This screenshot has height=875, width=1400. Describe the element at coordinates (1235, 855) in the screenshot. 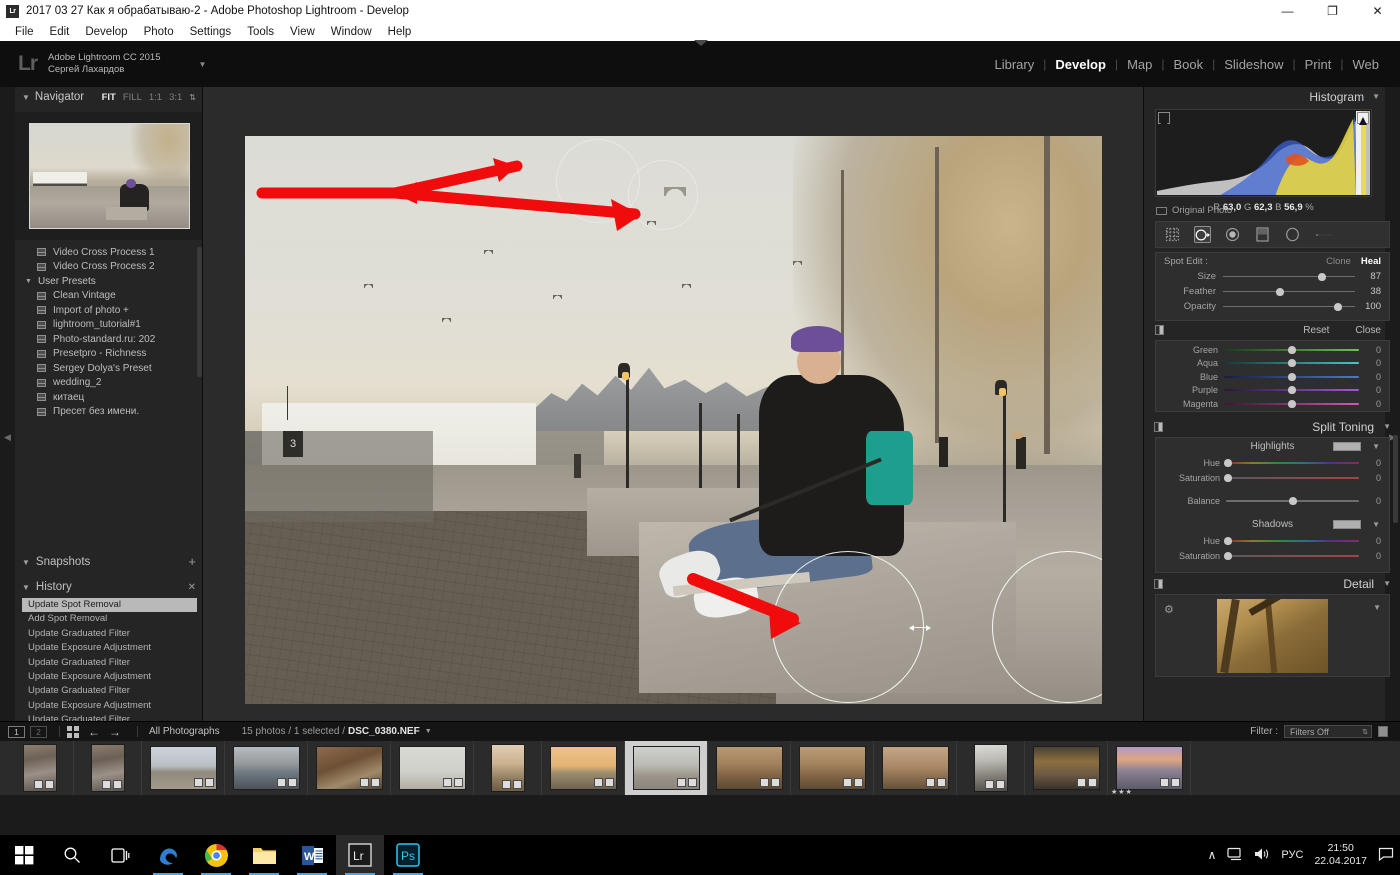

I see `network-icon` at that location.